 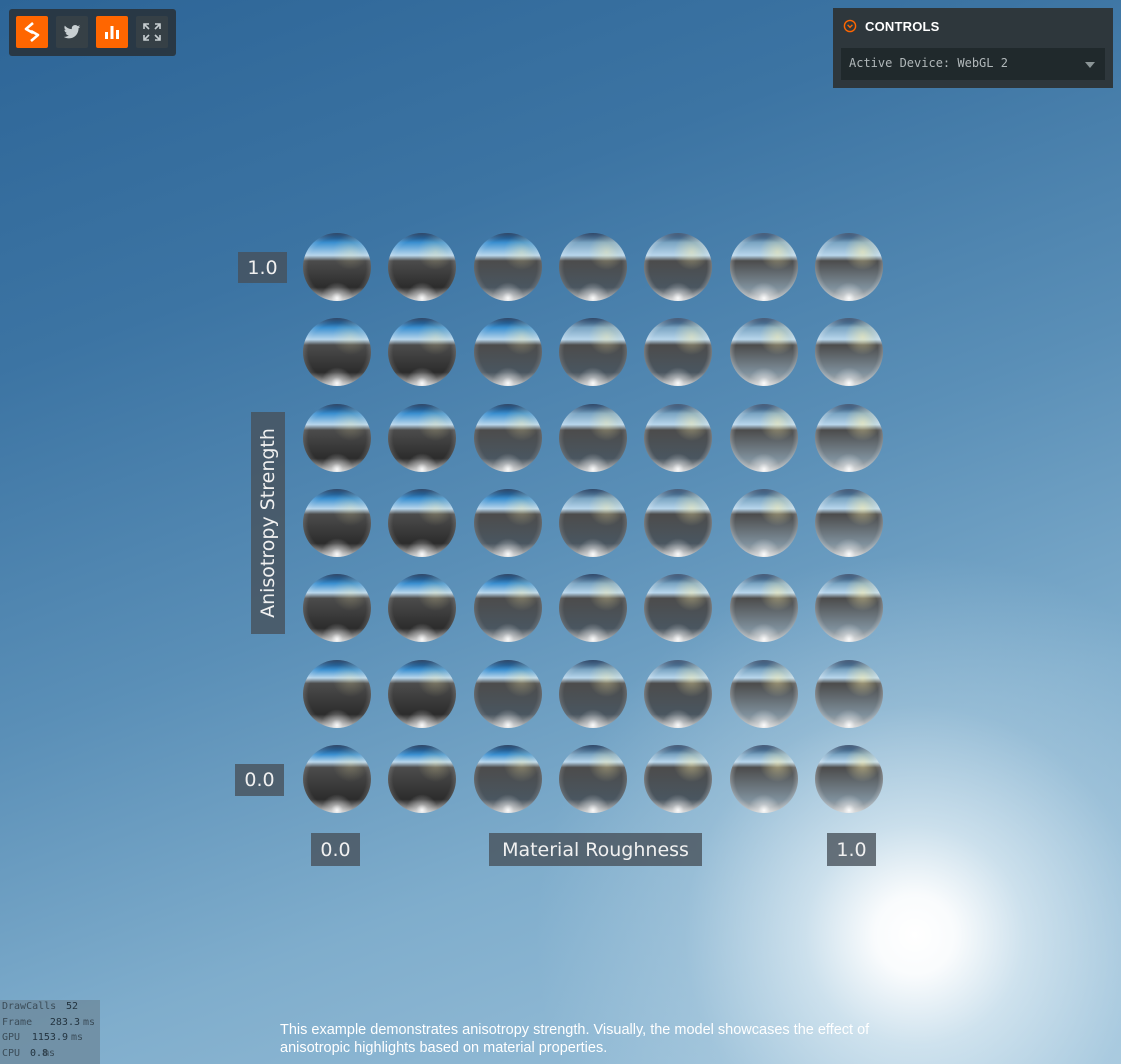 I want to click on y-axis-max-label: 1.0, so click(x=262, y=267).